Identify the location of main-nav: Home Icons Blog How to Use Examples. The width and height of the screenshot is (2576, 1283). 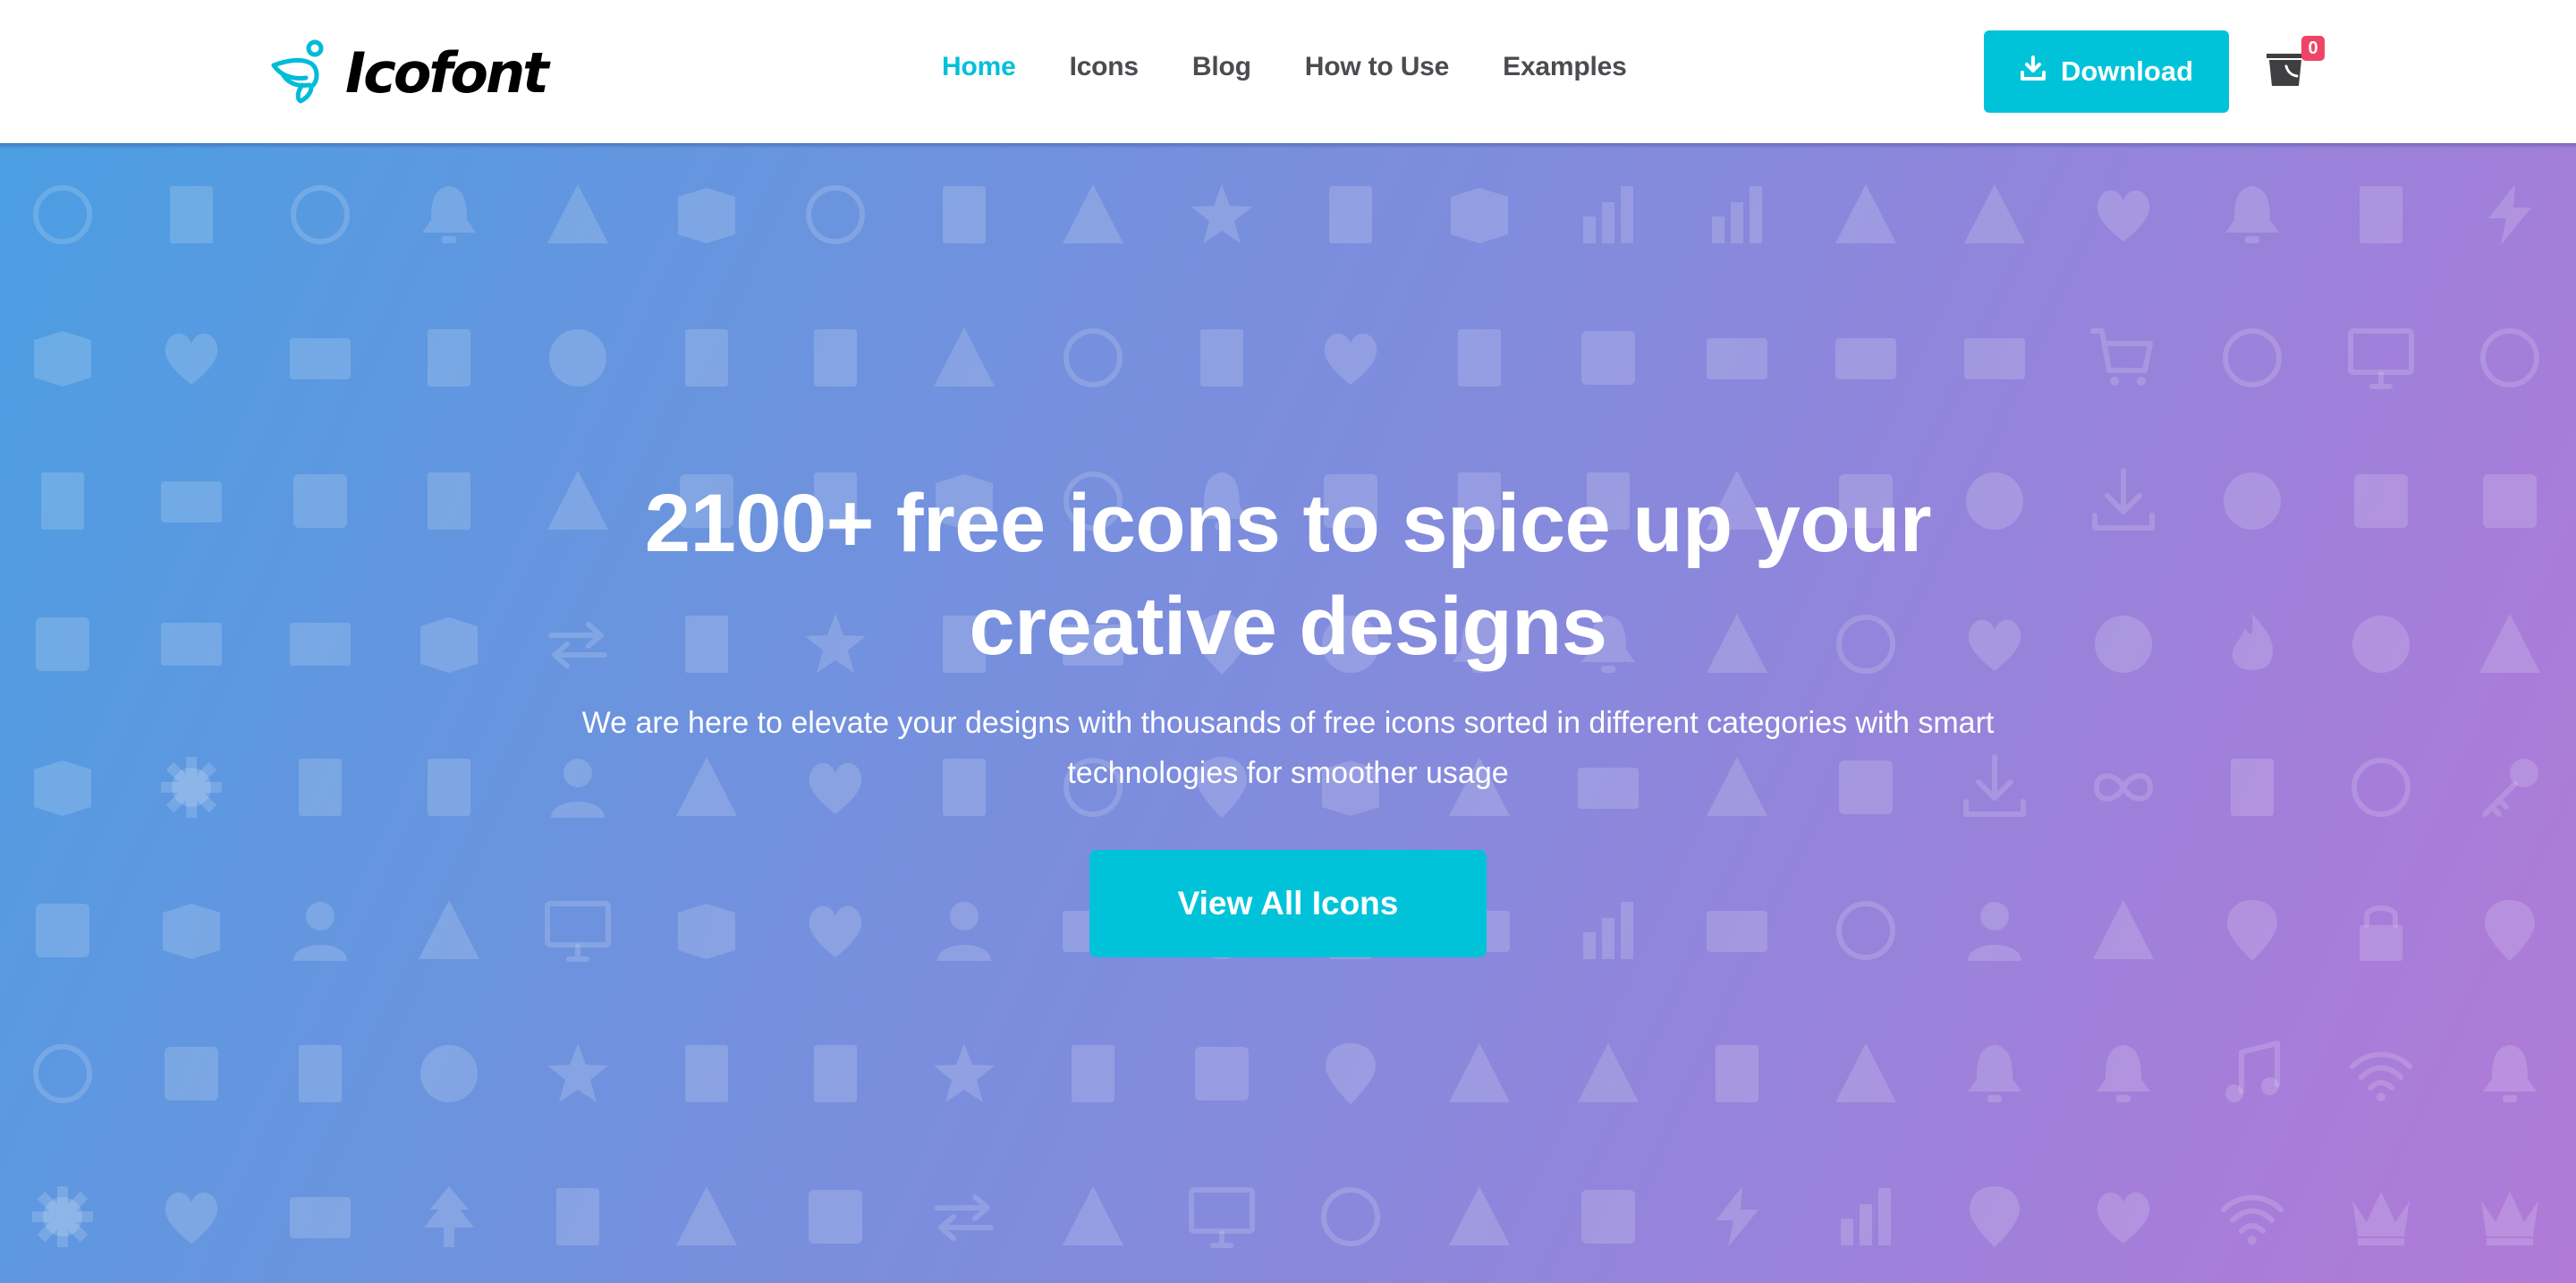
(1311, 67).